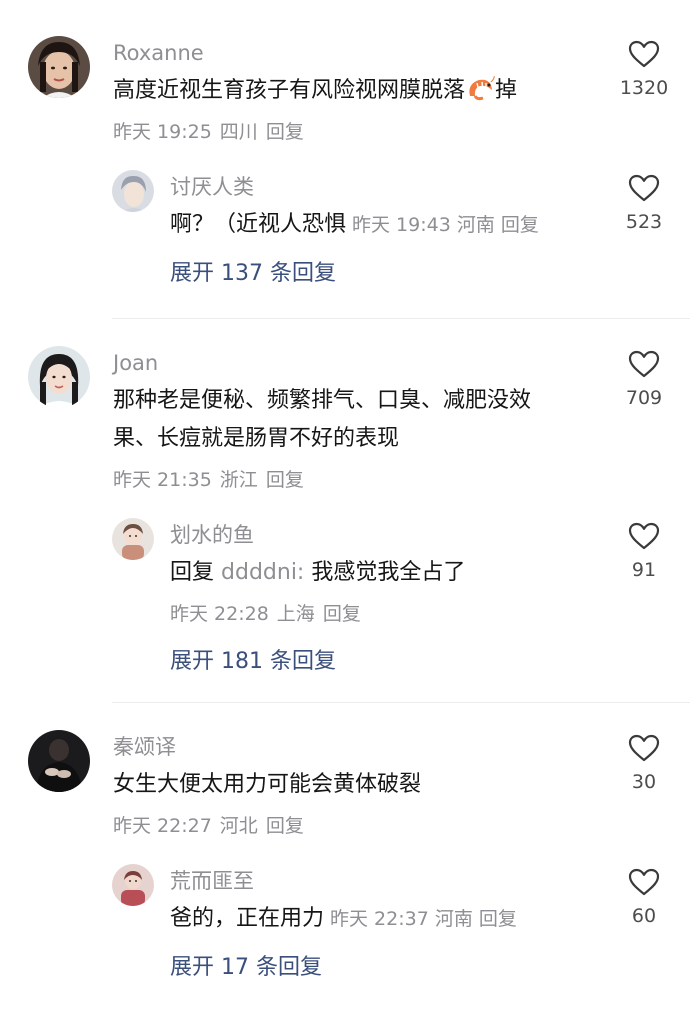 This screenshot has width=690, height=1009. What do you see at coordinates (256, 438) in the screenshot?
I see `comment-text-line: 果、长痘就是肠胃不好的表现` at bounding box center [256, 438].